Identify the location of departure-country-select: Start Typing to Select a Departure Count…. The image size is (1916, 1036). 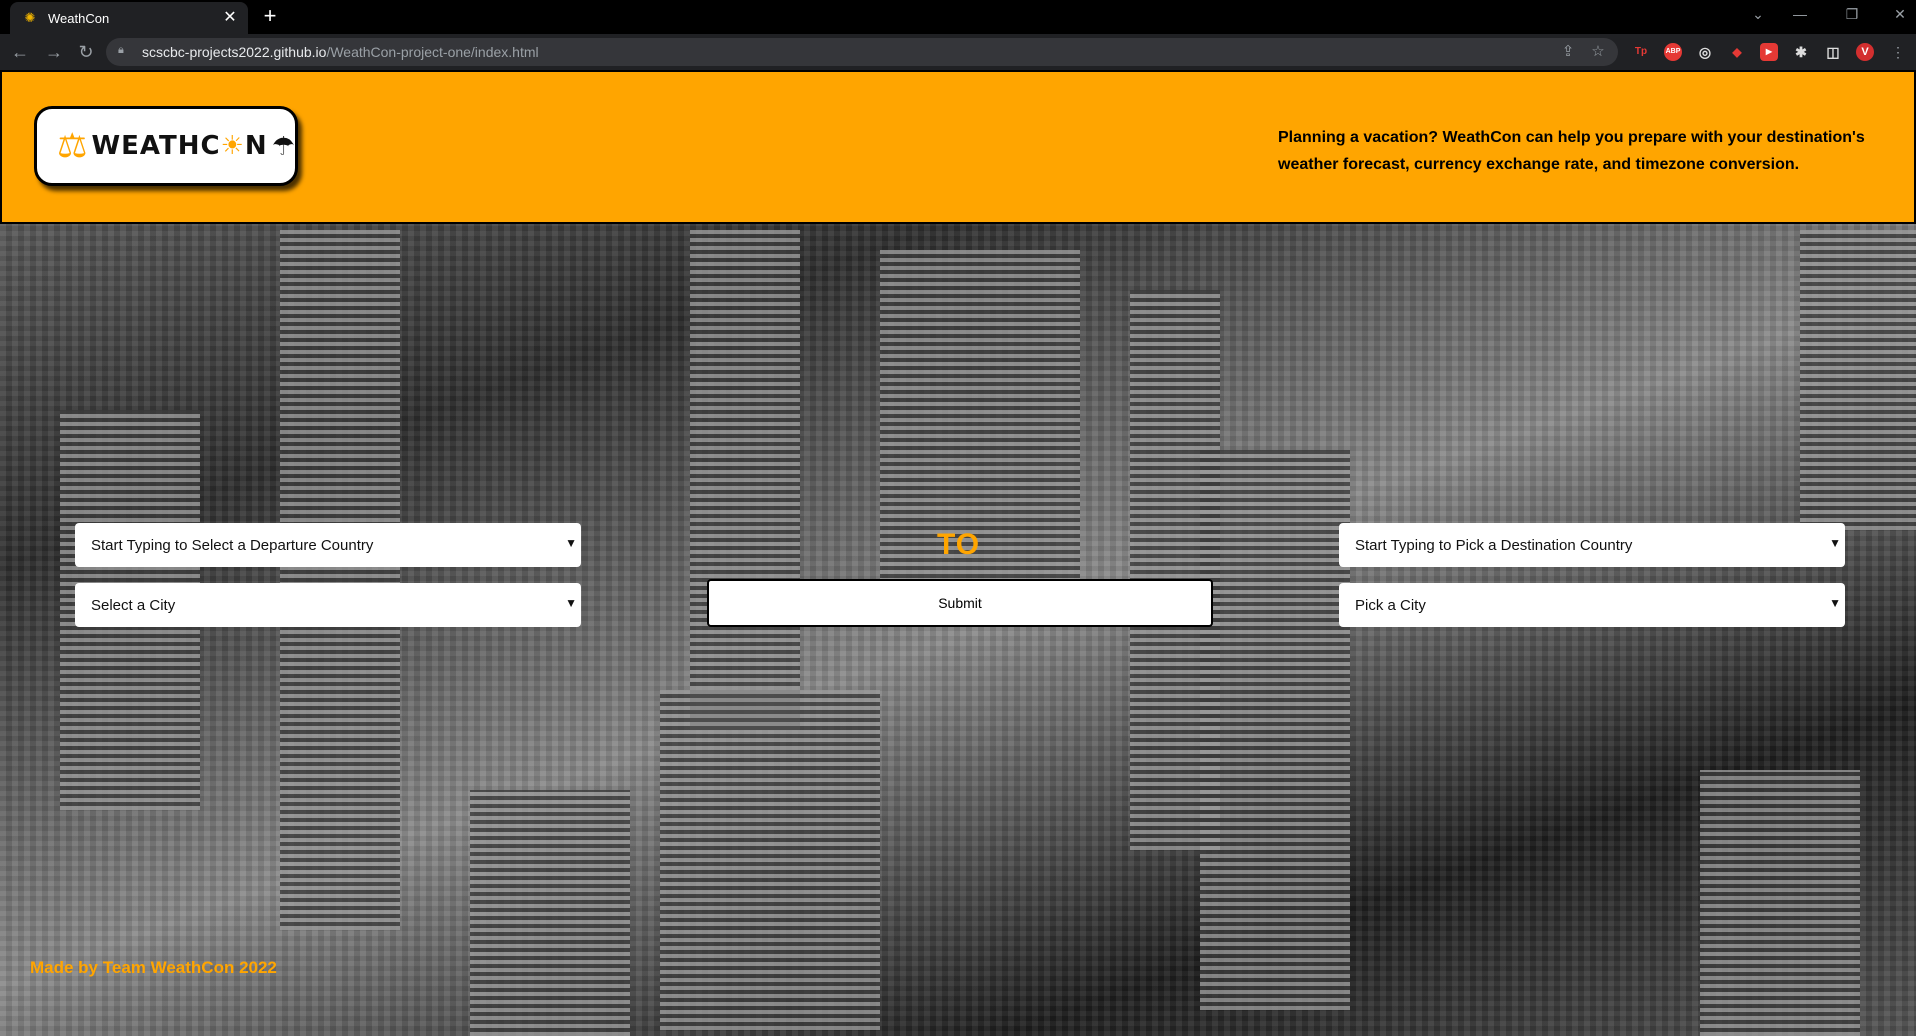
(328, 545).